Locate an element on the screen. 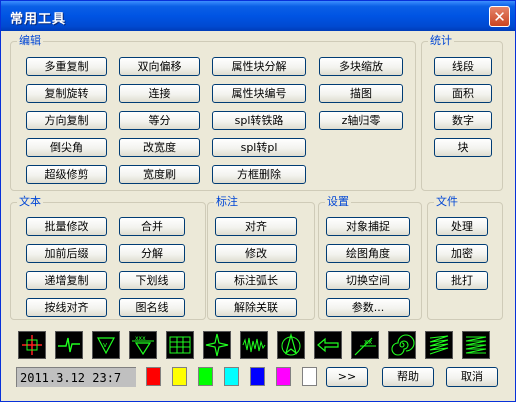 Image resolution: width=516 pixels, height=402 pixels. color-swatch-red is located at coordinates (153, 376).